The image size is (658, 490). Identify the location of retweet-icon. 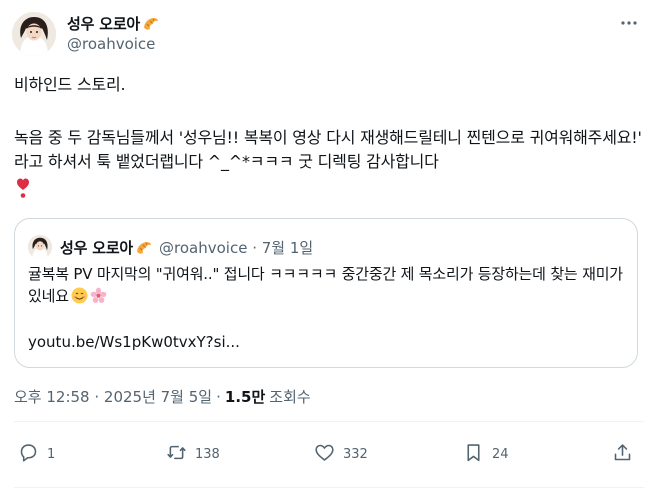
(176, 454).